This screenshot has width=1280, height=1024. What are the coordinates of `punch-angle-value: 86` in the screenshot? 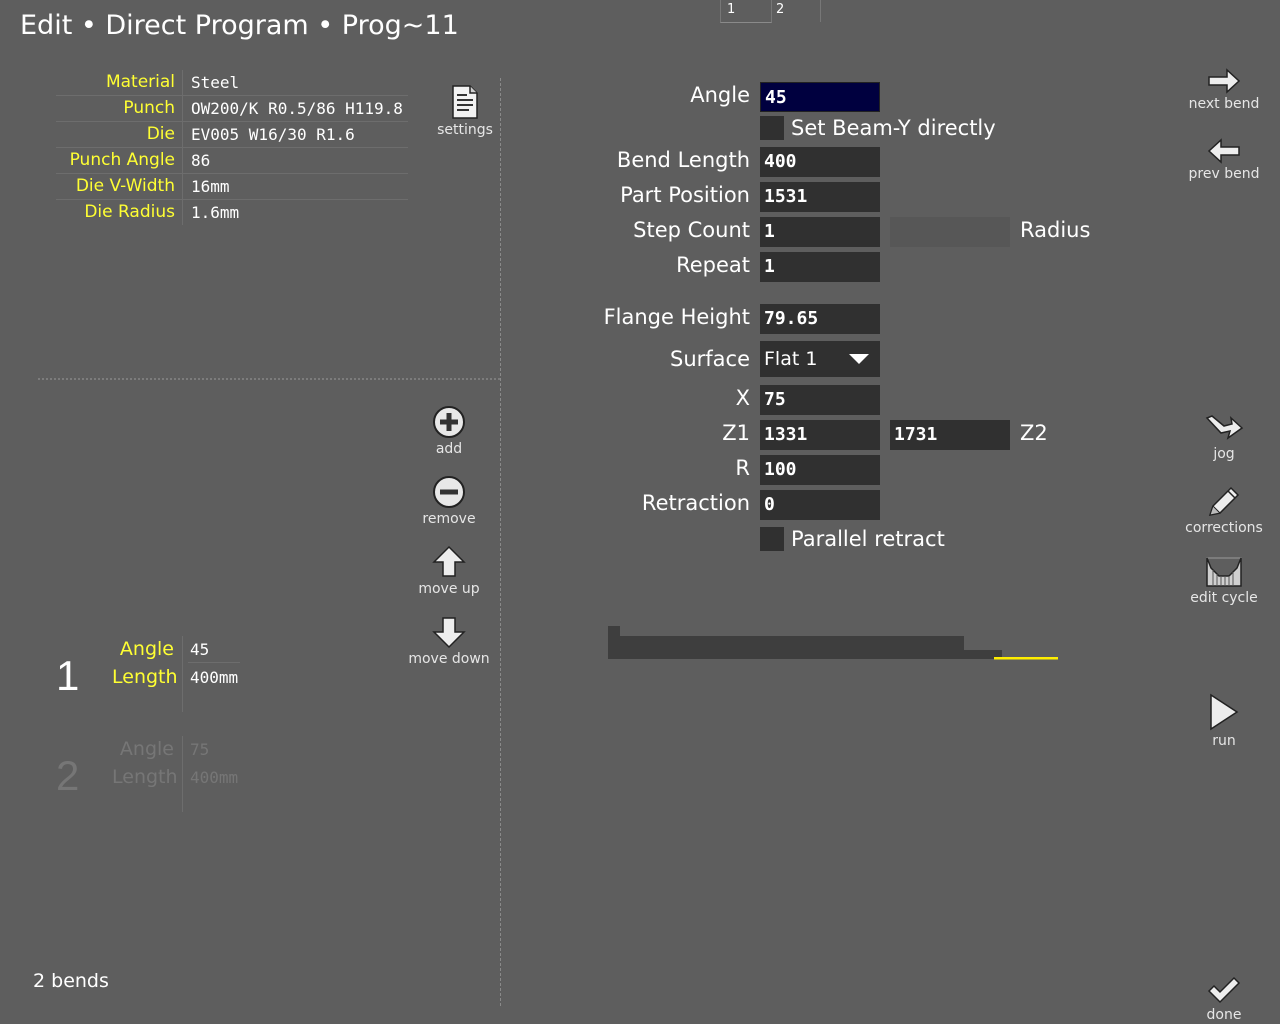 It's located at (201, 160).